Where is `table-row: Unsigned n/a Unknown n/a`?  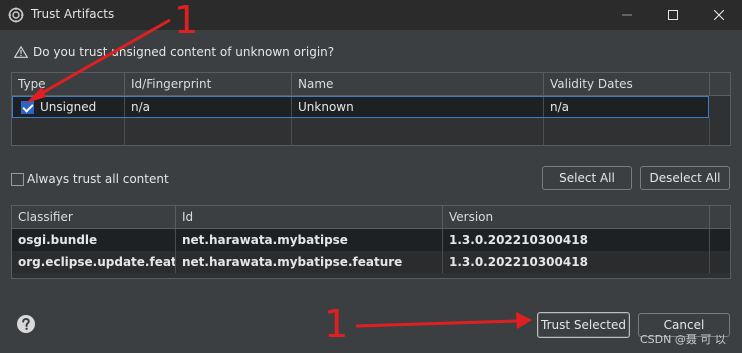
table-row: Unsigned n/a Unknown n/a is located at coordinates (360, 107).